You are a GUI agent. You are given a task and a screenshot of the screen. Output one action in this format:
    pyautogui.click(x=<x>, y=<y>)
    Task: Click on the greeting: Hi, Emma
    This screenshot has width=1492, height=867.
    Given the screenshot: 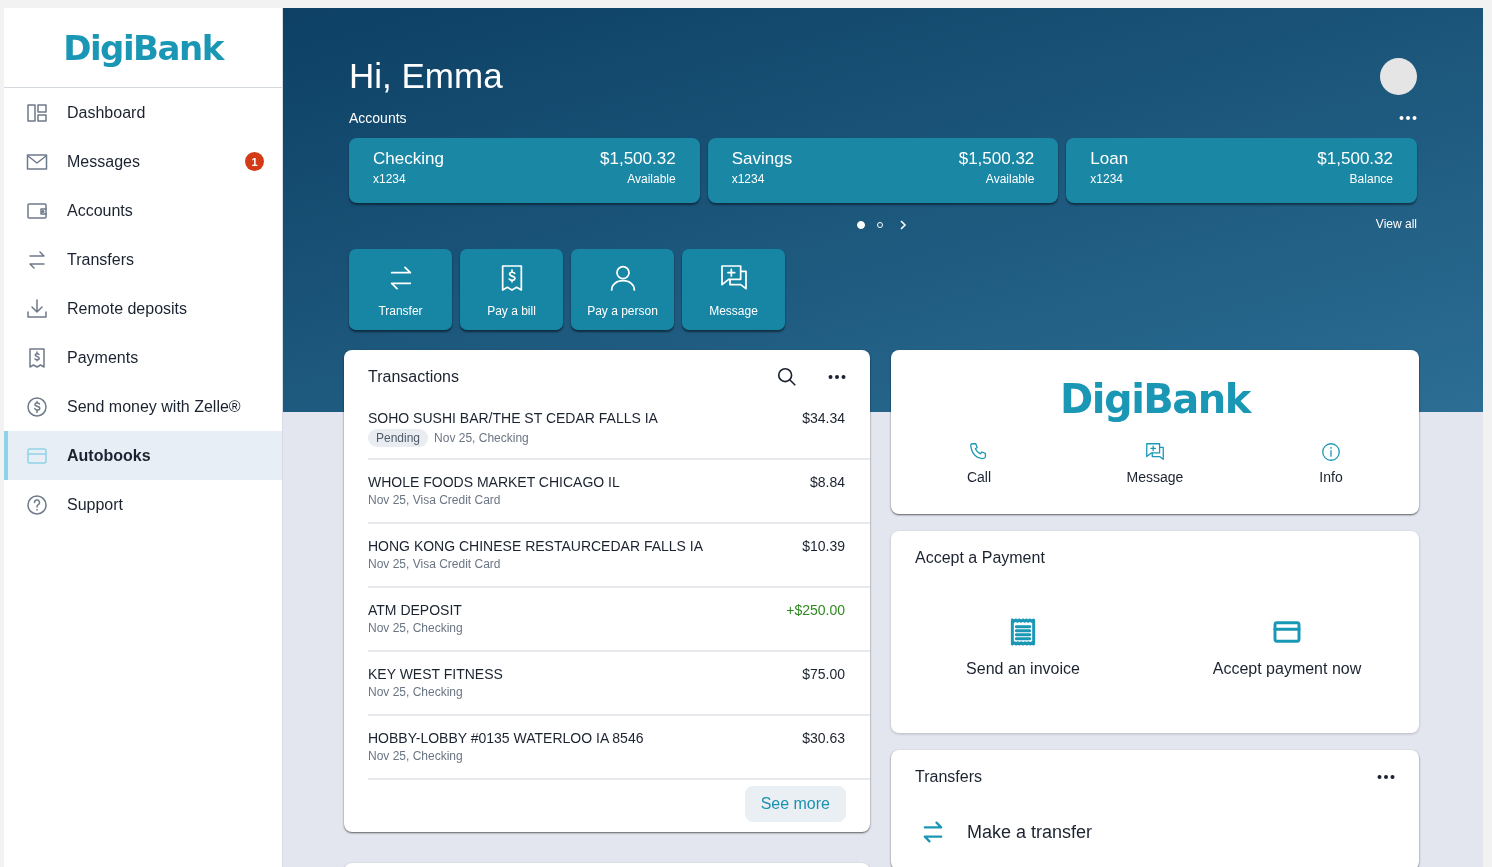 What is the action you would take?
    pyautogui.click(x=426, y=76)
    